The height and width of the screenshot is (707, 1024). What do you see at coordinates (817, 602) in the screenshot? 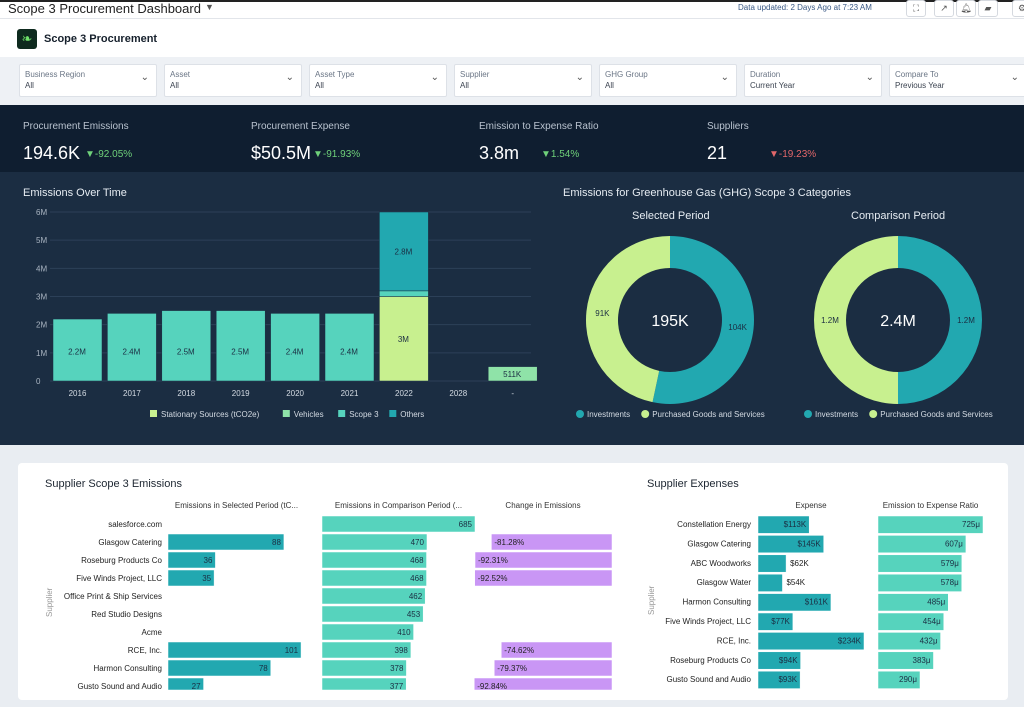
I see `bar-label: $161K` at bounding box center [817, 602].